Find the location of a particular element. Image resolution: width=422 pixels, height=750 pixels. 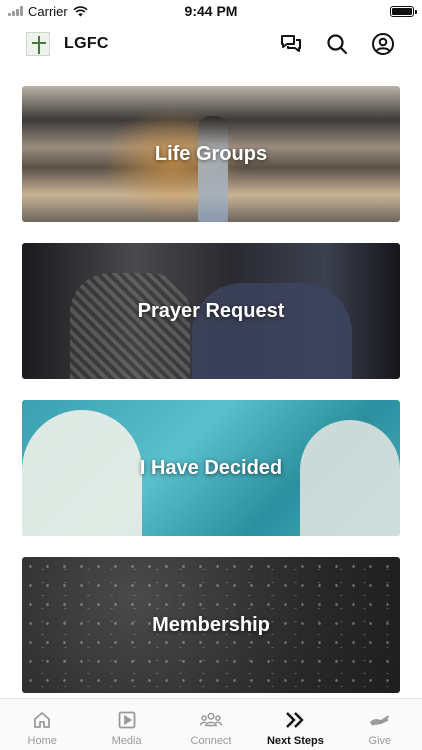

tab-give: Give is located at coordinates (380, 724).